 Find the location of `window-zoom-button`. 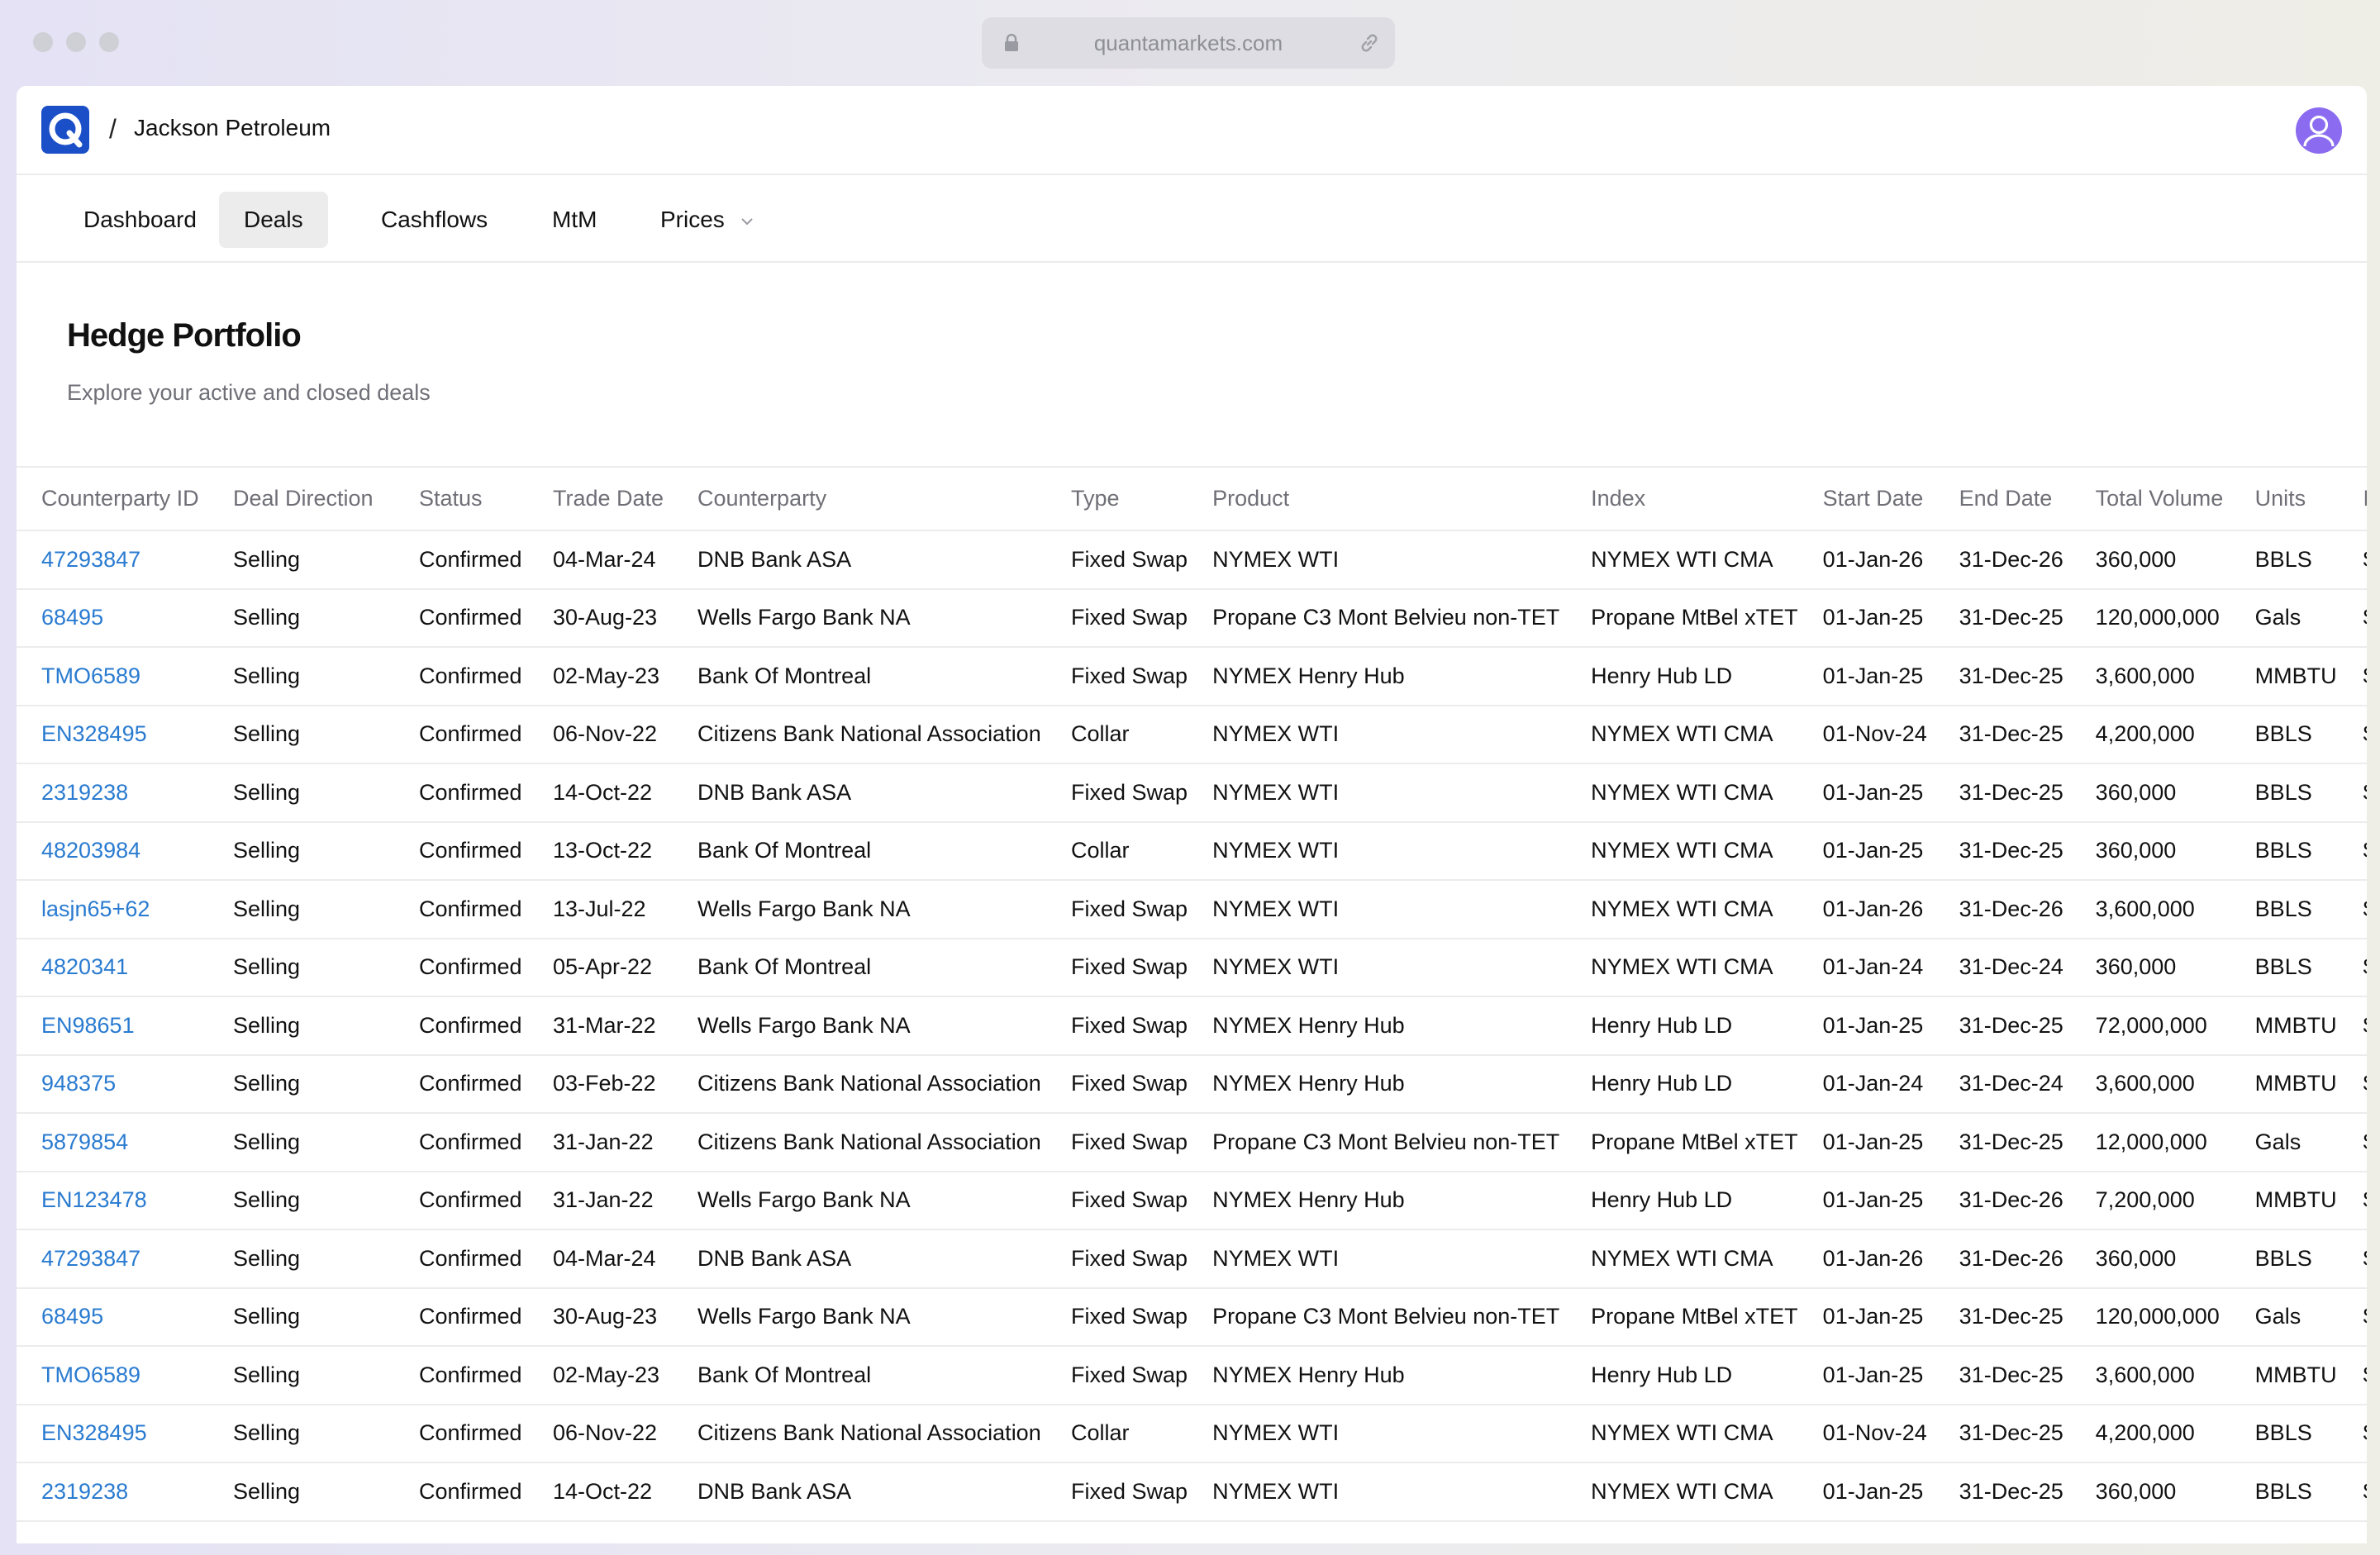

window-zoom-button is located at coordinates (109, 42).